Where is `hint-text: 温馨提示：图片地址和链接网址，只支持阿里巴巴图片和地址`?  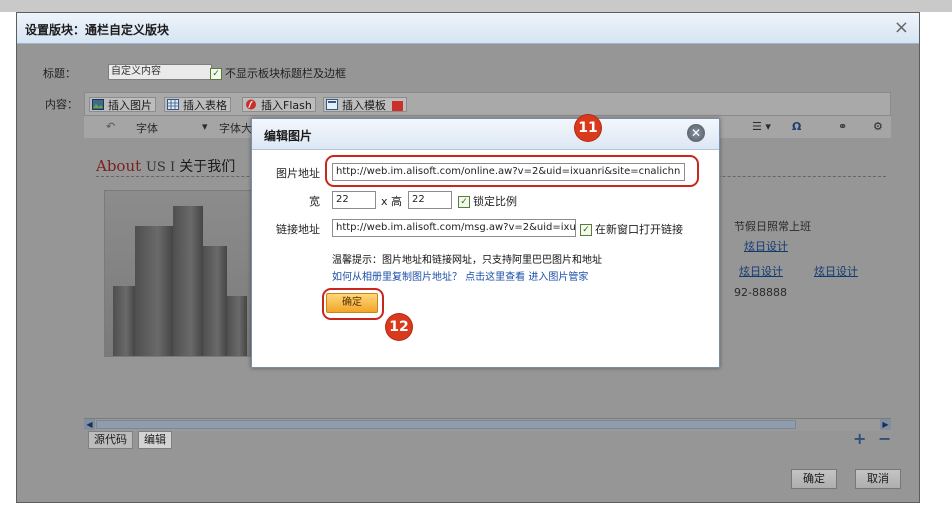
hint-text: 温馨提示：图片地址和链接网址，只支持阿里巴巴图片和地址 is located at coordinates (467, 260).